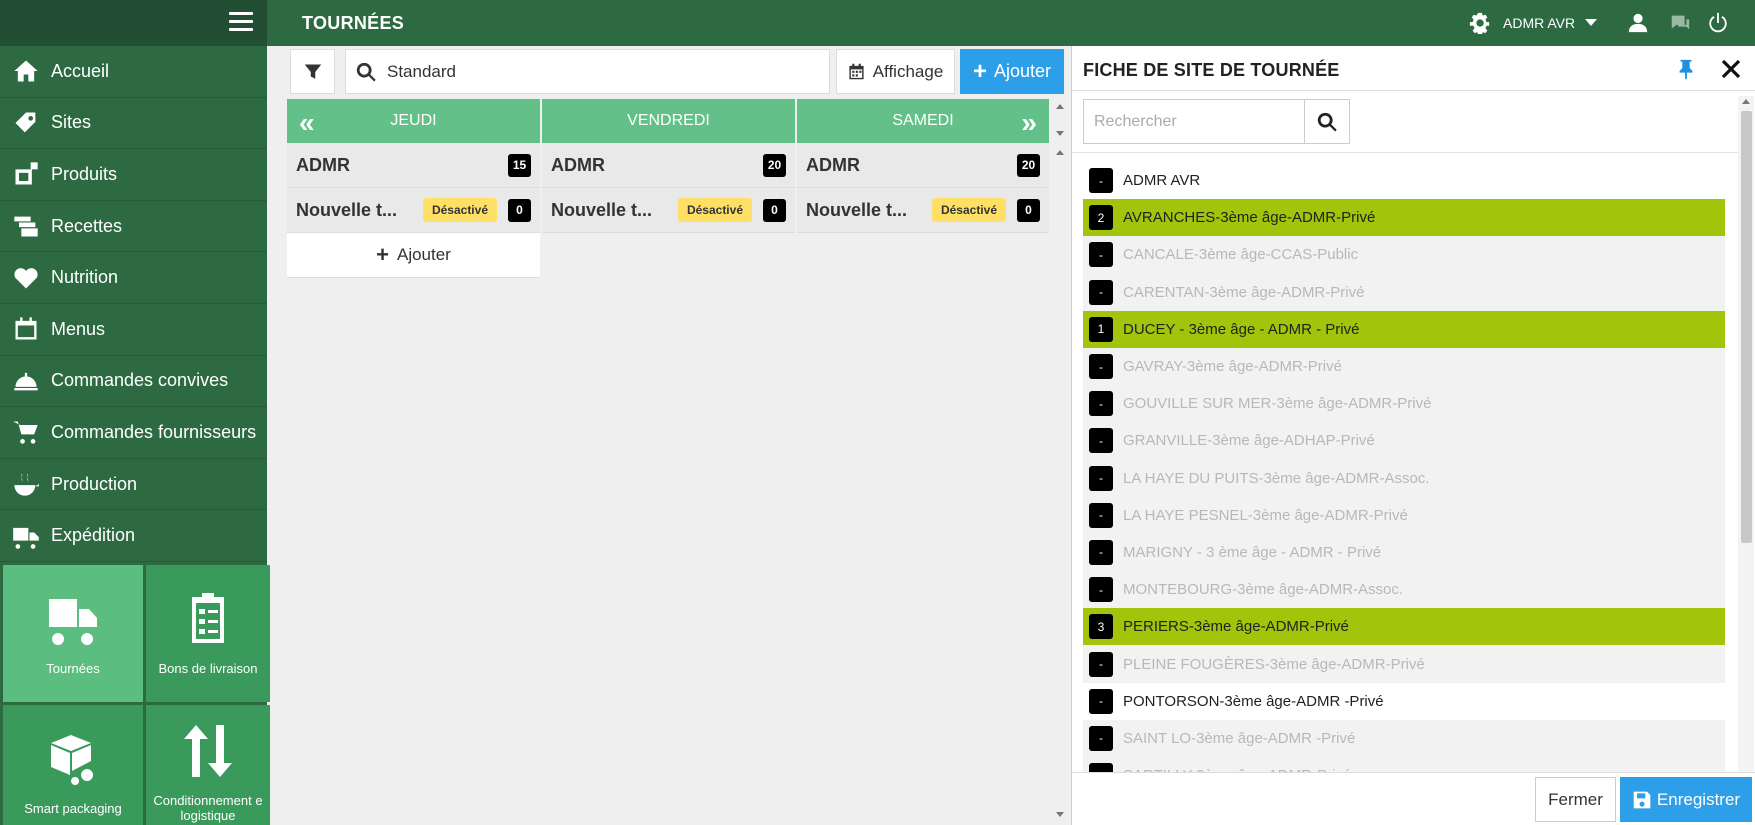 This screenshot has height=825, width=1755. What do you see at coordinates (133, 72) in the screenshot?
I see `sidebar-item-accueil: Accueil` at bounding box center [133, 72].